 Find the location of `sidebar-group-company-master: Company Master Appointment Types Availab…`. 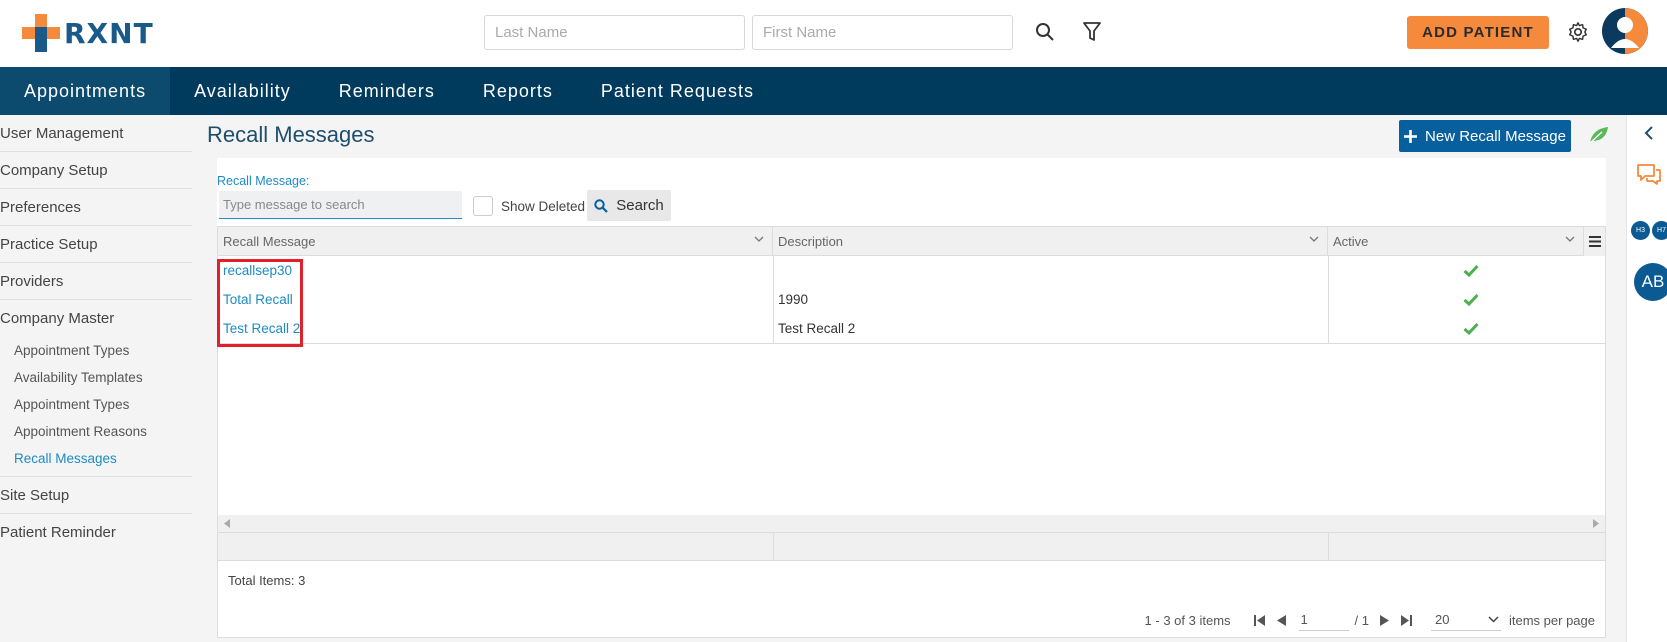

sidebar-group-company-master: Company Master Appointment Types Availab… is located at coordinates (96, 388).